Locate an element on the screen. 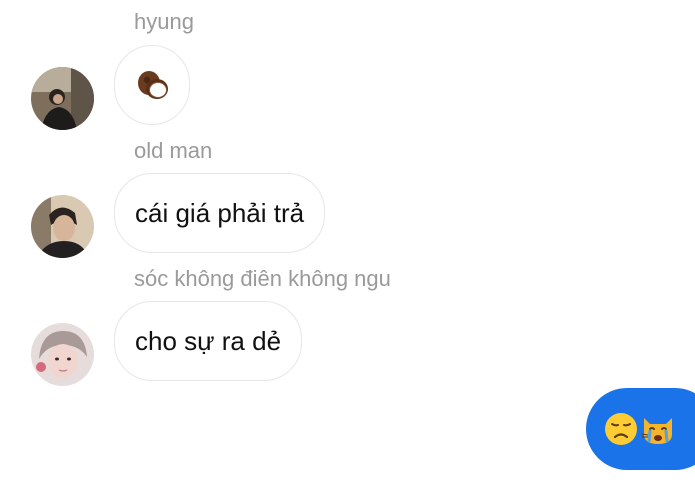 This screenshot has width=695, height=489. sender-name: hyung is located at coordinates (164, 21).